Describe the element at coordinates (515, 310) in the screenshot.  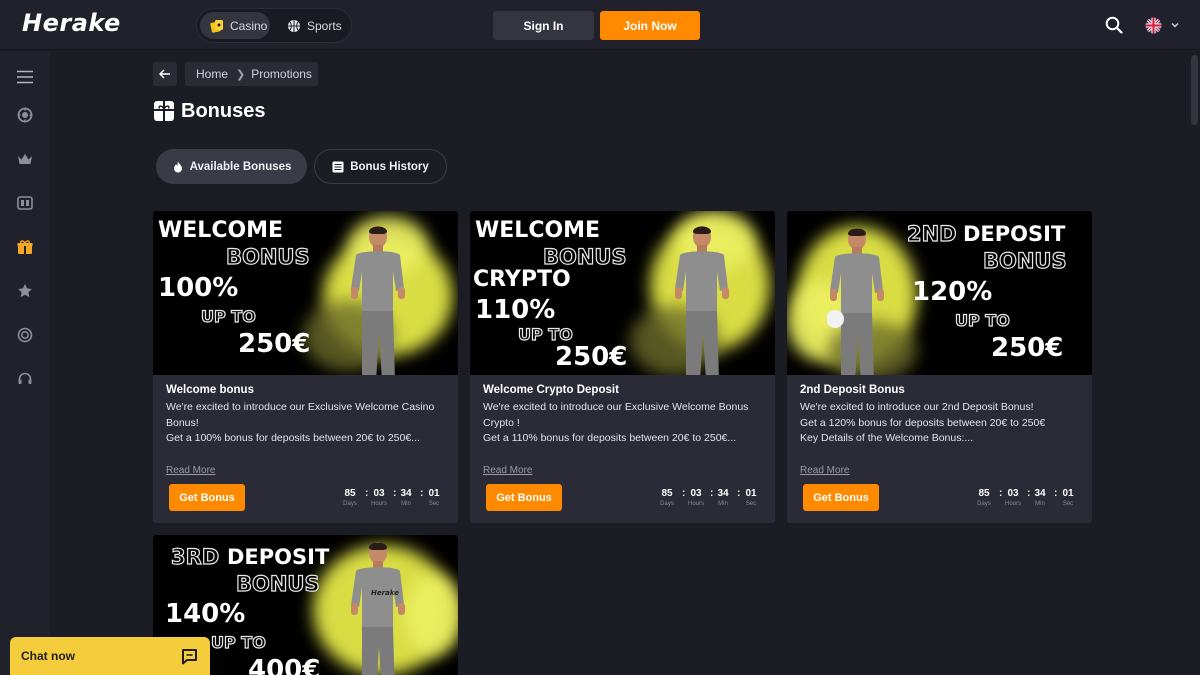
I see `banner-percent: 110%` at that location.